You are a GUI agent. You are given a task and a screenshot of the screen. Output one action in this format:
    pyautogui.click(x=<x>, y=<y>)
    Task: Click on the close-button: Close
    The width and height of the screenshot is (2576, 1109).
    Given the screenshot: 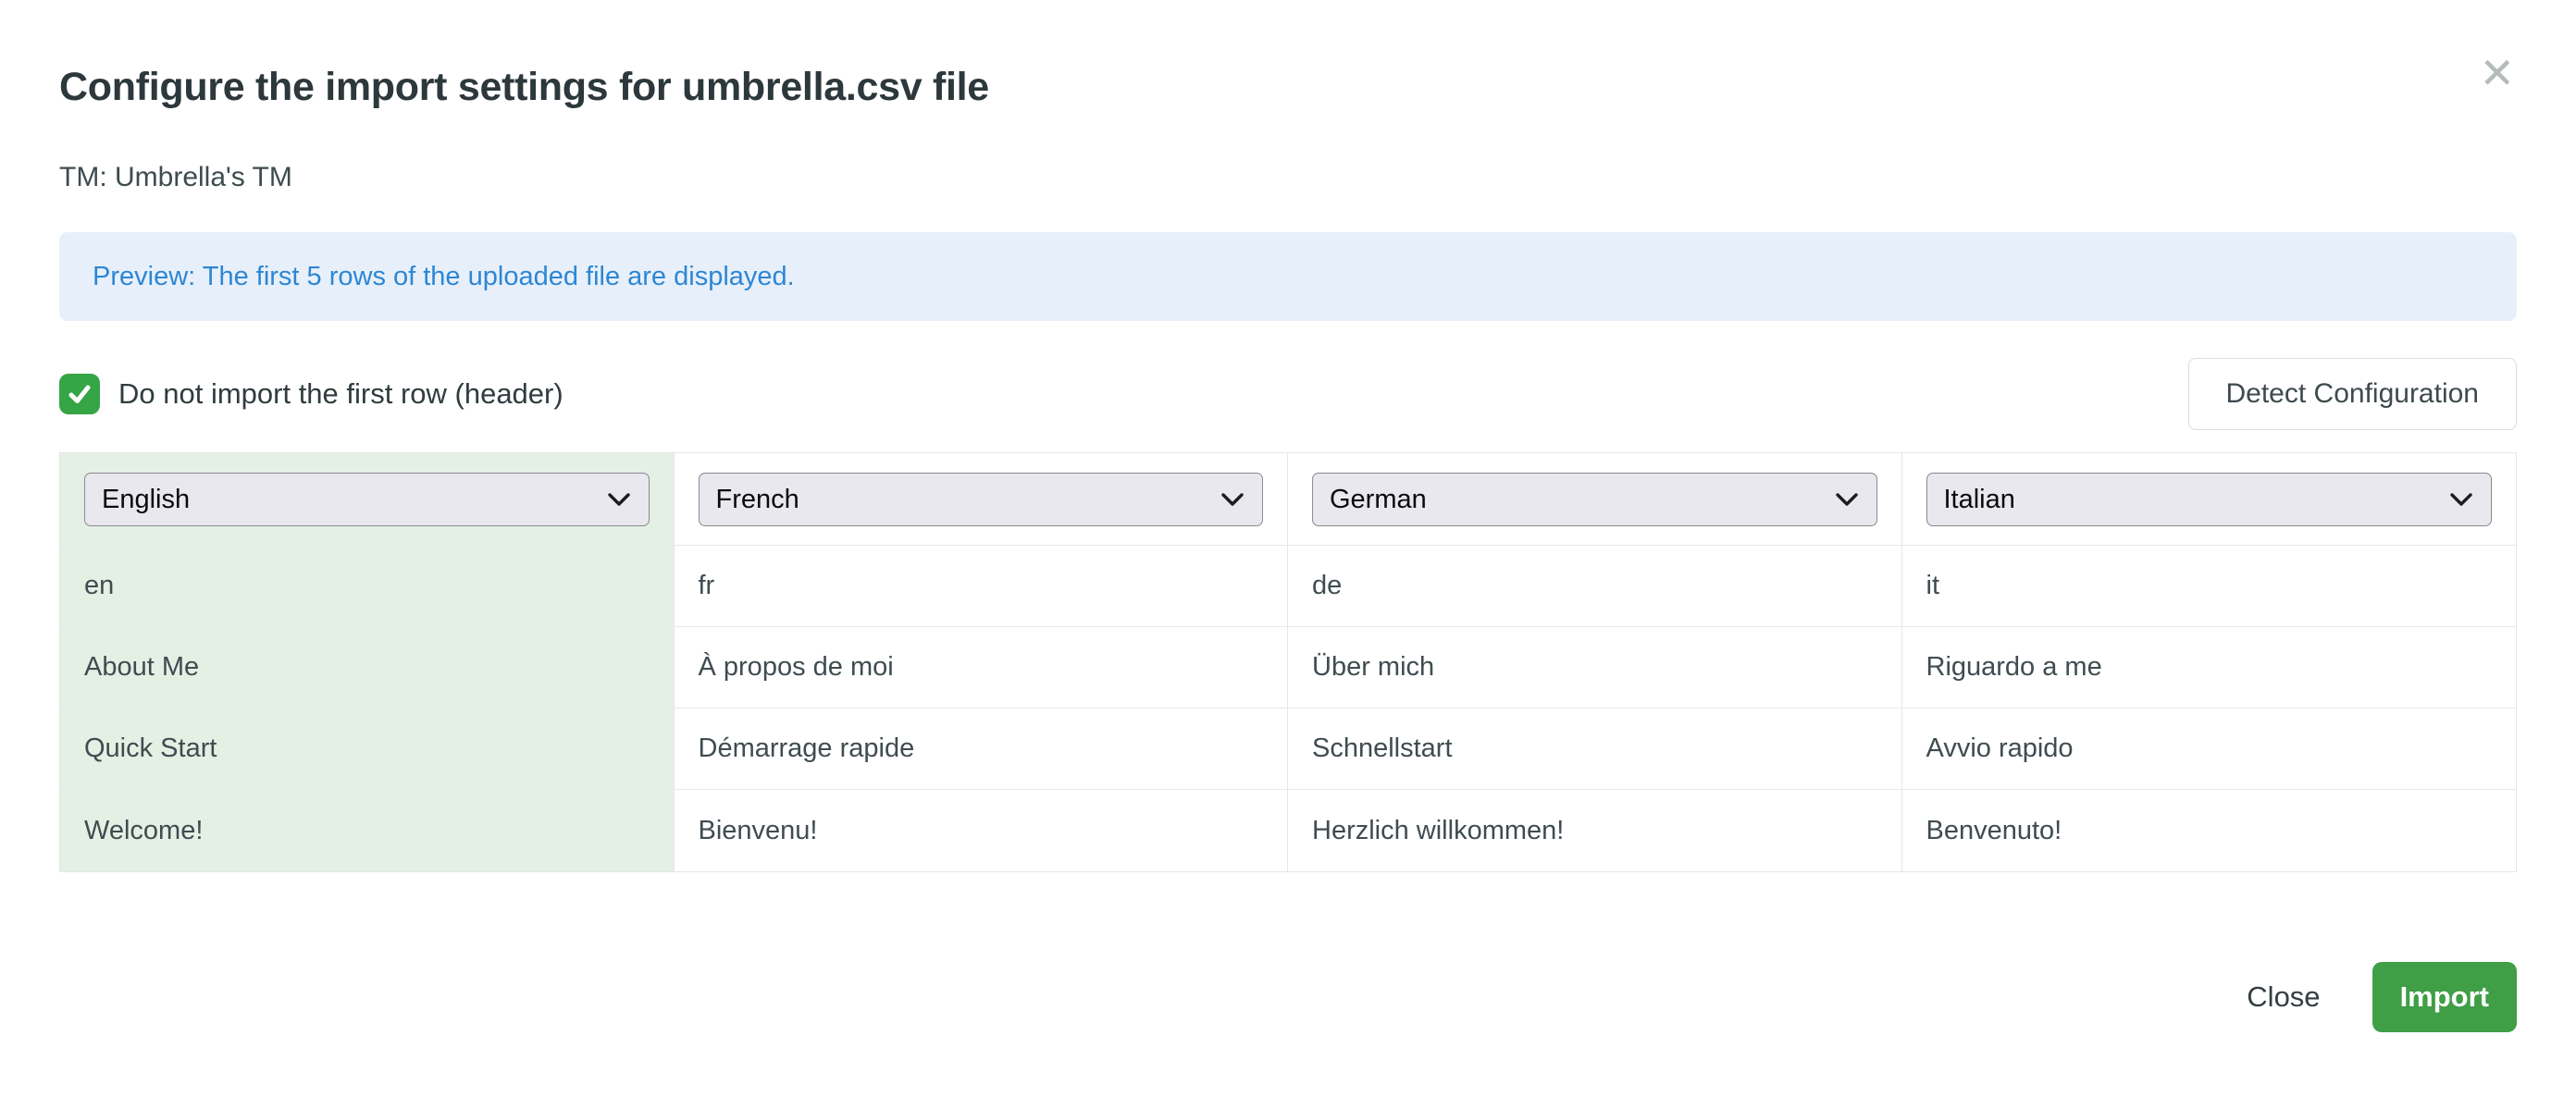 What is the action you would take?
    pyautogui.click(x=2283, y=997)
    